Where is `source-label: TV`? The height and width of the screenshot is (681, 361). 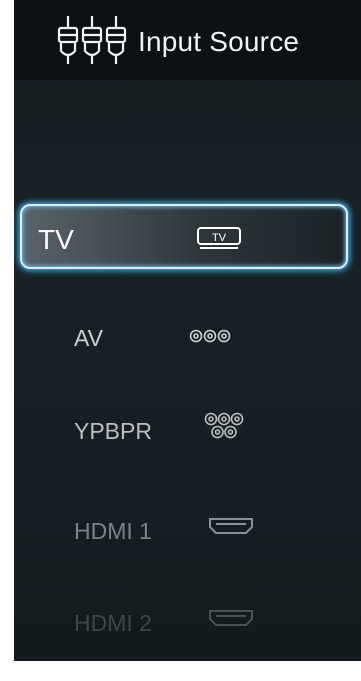 source-label: TV is located at coordinates (56, 239).